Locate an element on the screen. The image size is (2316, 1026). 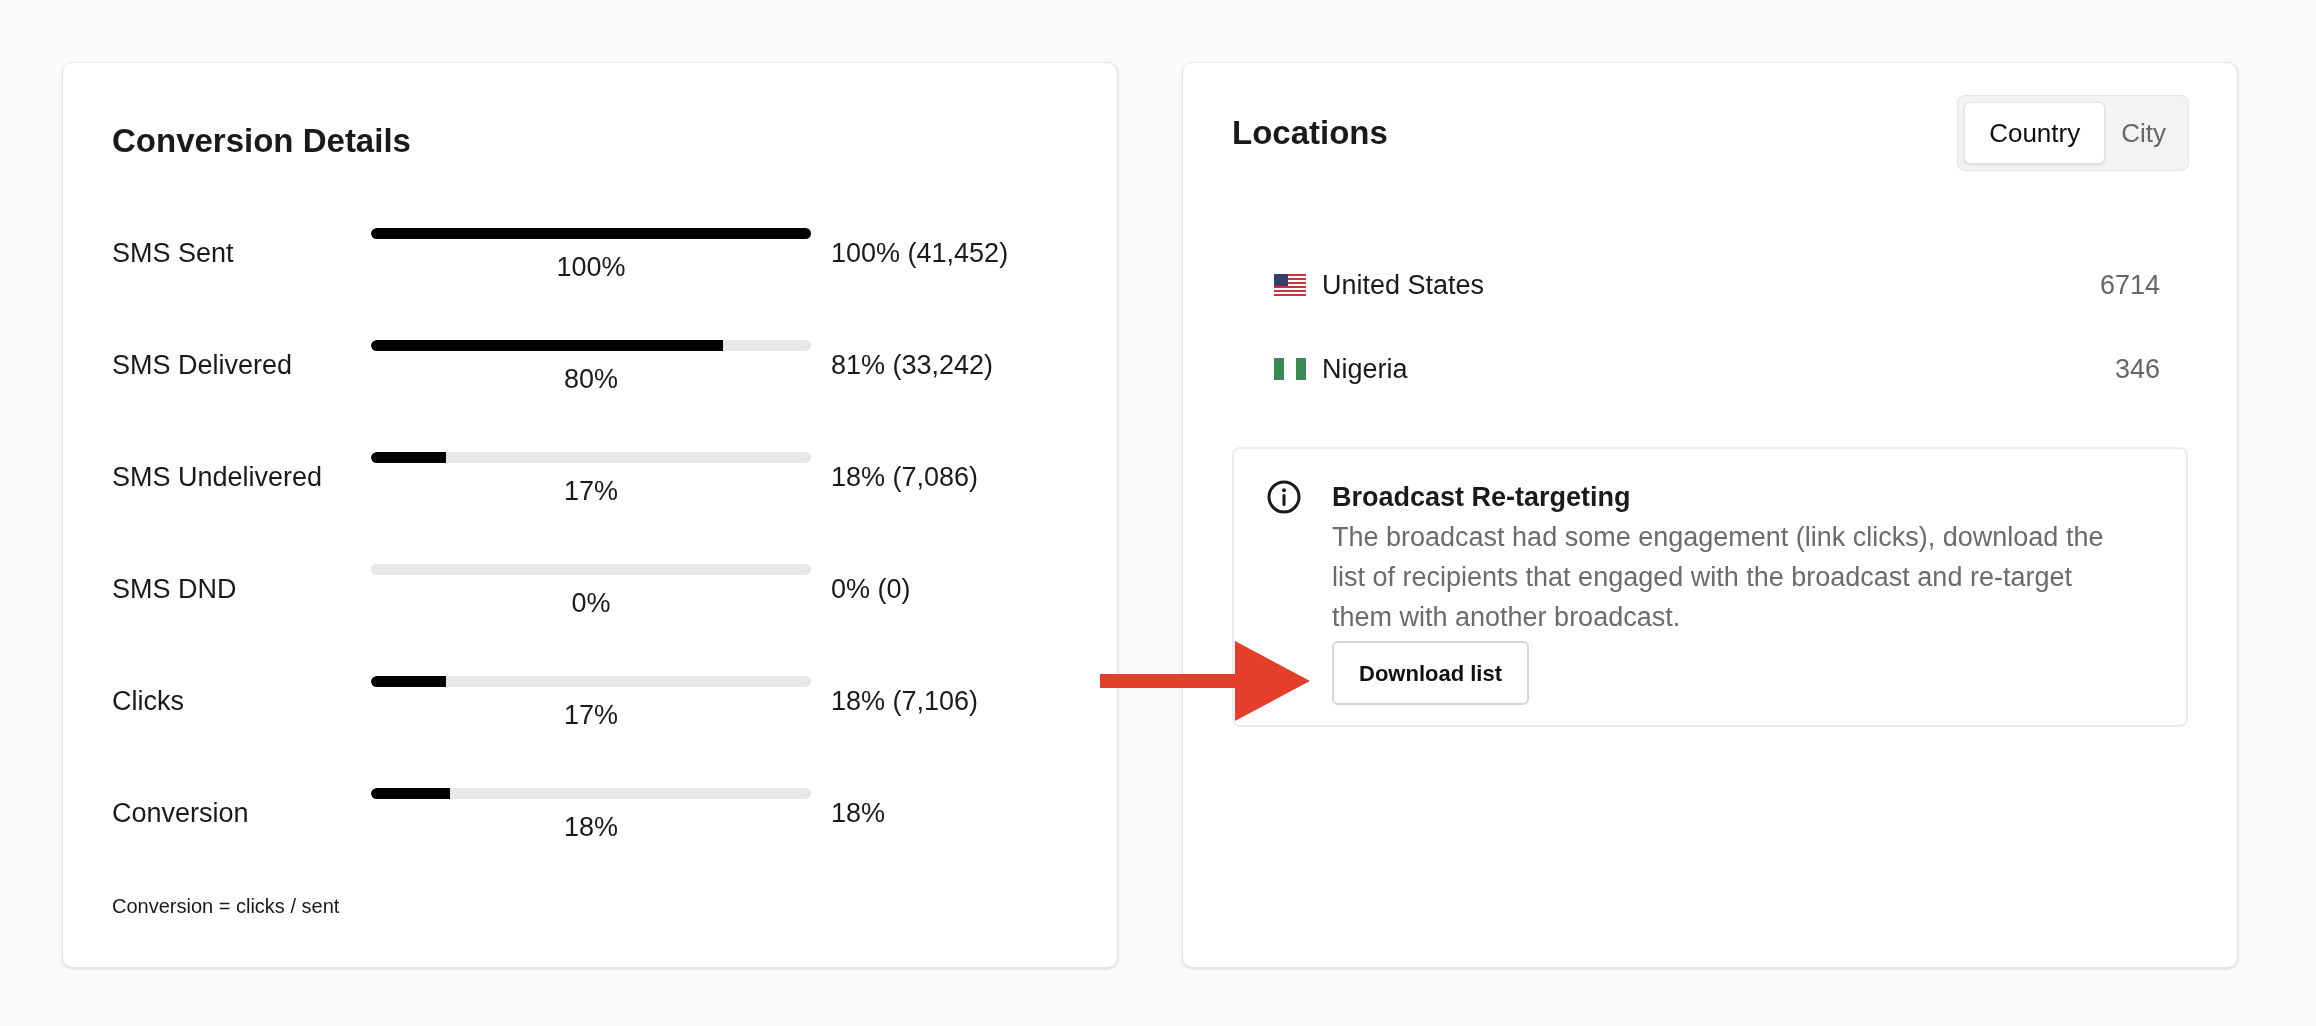
metric-label: SMS Undelivered is located at coordinates (218, 477).